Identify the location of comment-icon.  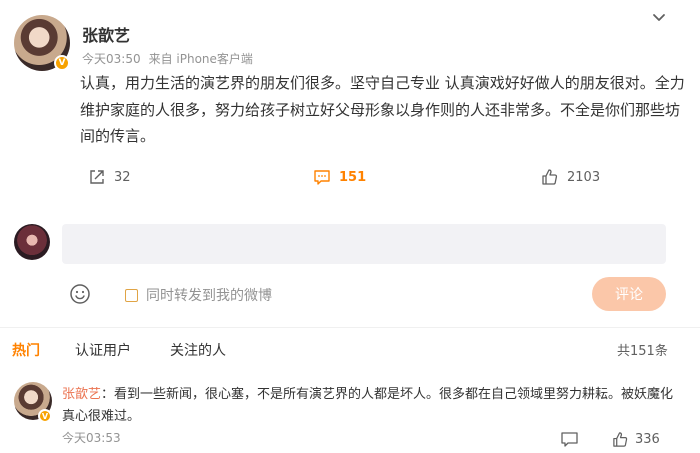
(322, 177).